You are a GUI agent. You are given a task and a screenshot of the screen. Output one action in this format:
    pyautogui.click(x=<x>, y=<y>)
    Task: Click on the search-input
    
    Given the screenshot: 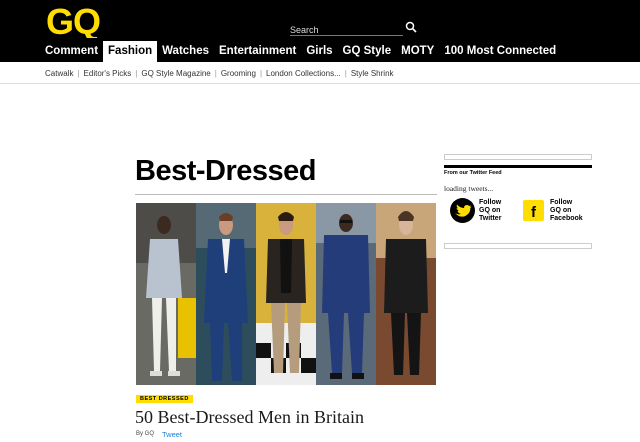 What is the action you would take?
    pyautogui.click(x=346, y=30)
    